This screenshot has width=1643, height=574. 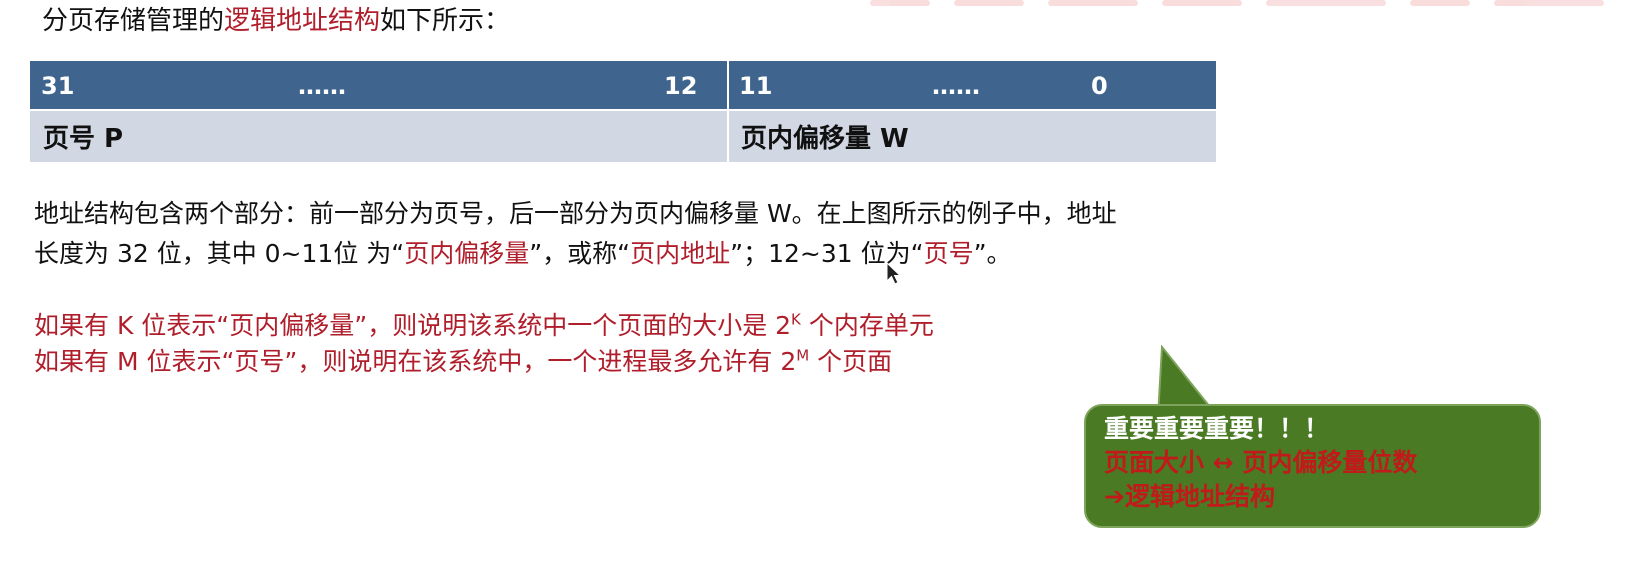 I want to click on bit-31-label: 31, so click(x=58, y=86).